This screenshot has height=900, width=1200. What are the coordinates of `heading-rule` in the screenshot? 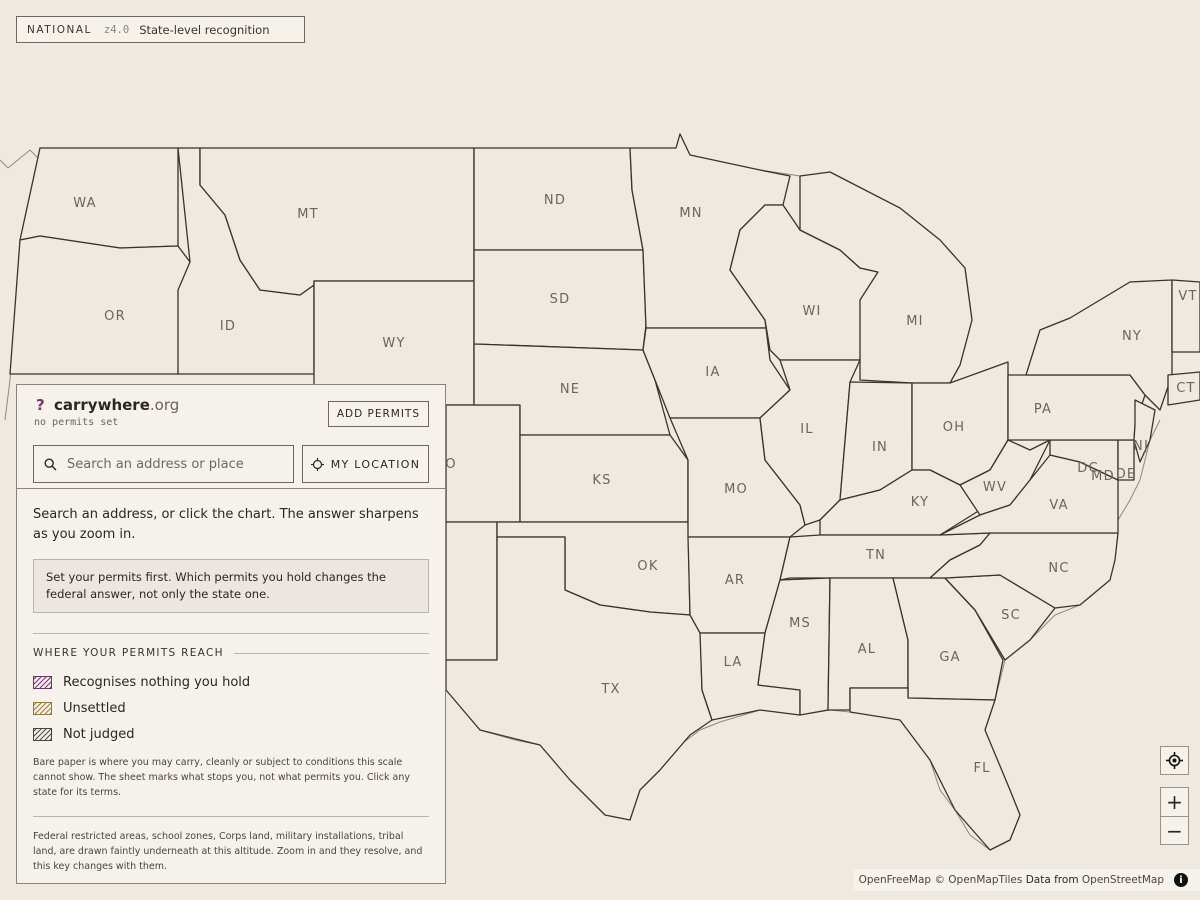 It's located at (331, 653).